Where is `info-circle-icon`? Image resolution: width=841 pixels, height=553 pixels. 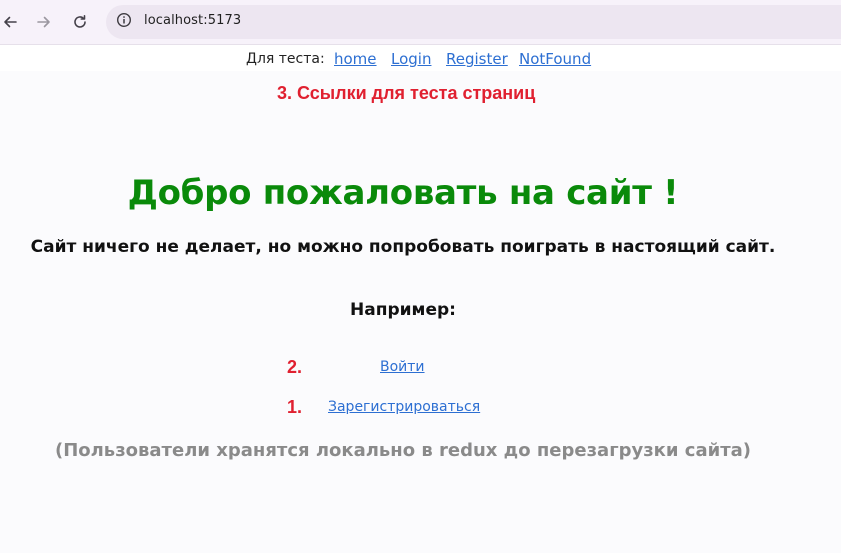 info-circle-icon is located at coordinates (124, 22).